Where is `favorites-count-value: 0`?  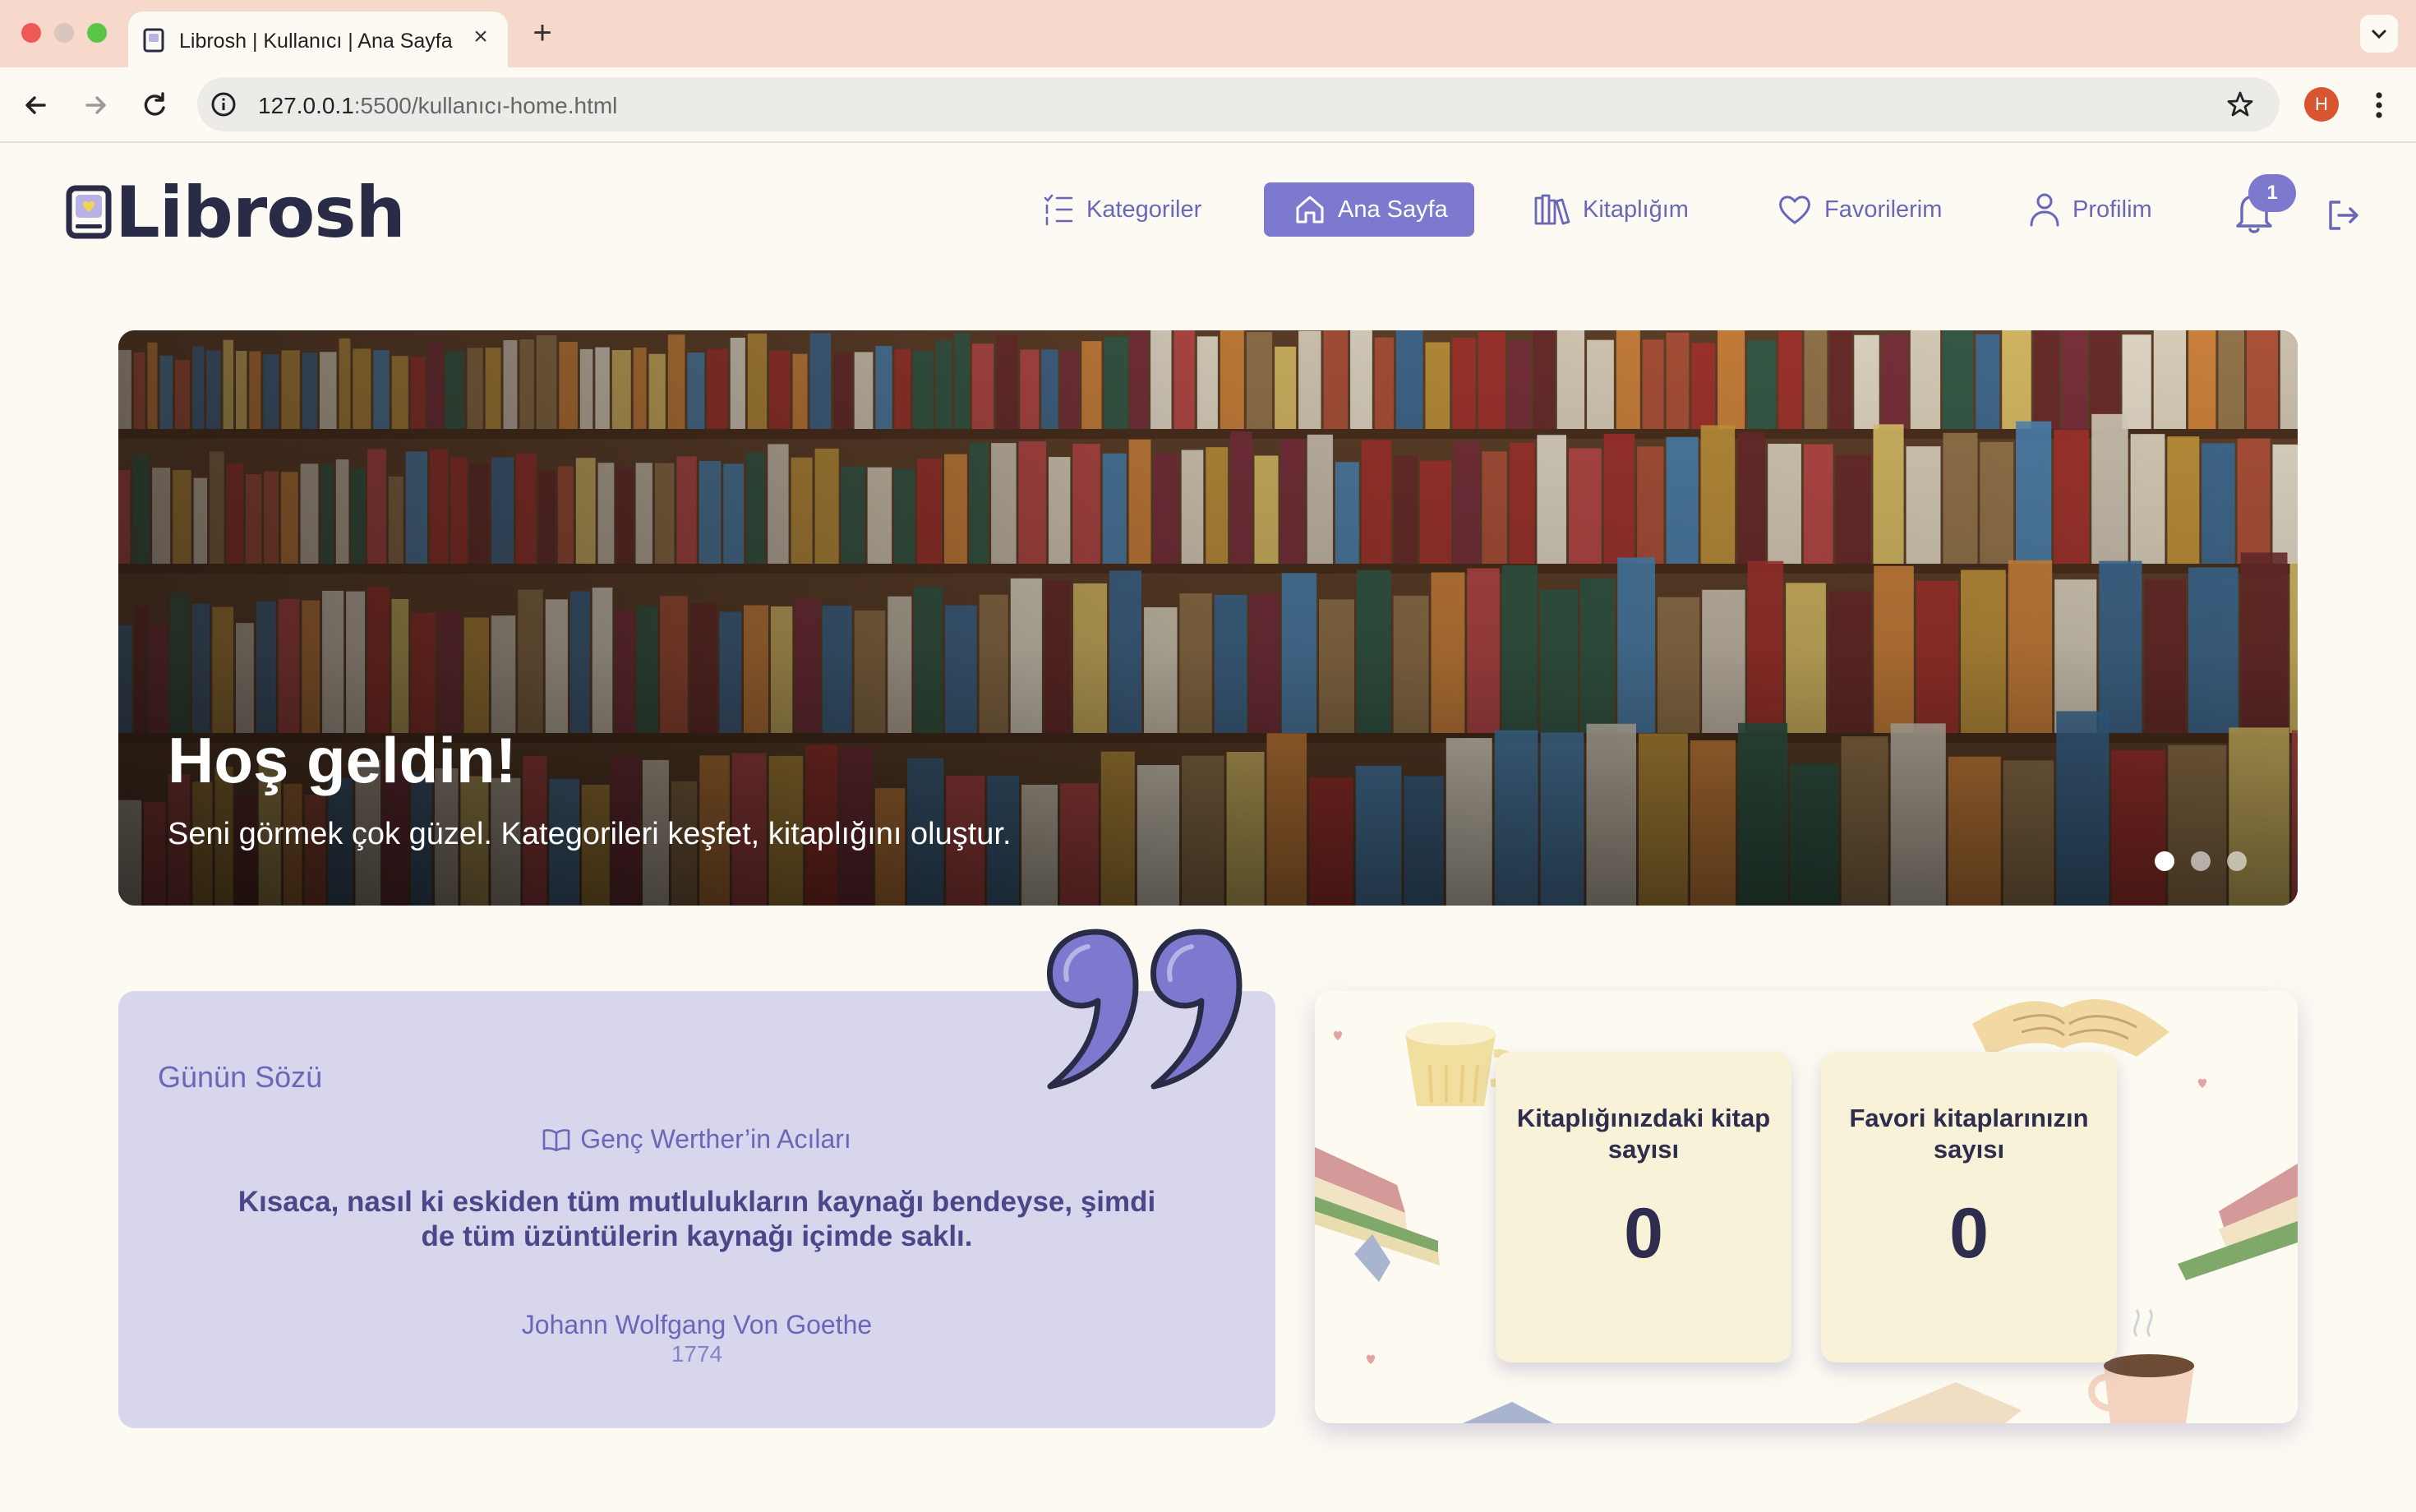
favorites-count-value: 0 is located at coordinates (1969, 1234).